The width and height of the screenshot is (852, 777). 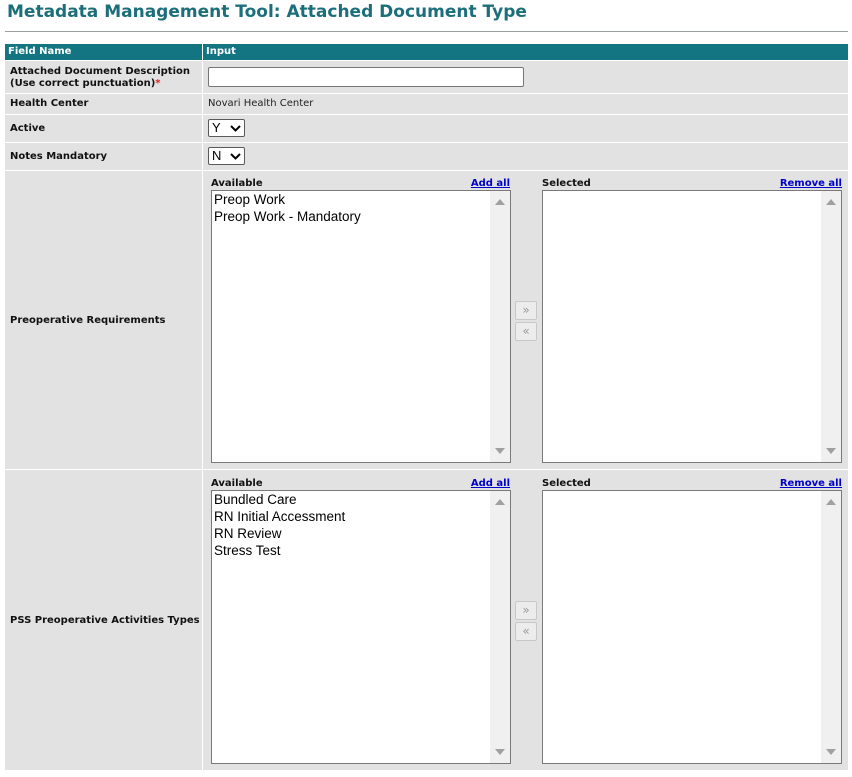 I want to click on health-center-label: Health Center, so click(x=49, y=103).